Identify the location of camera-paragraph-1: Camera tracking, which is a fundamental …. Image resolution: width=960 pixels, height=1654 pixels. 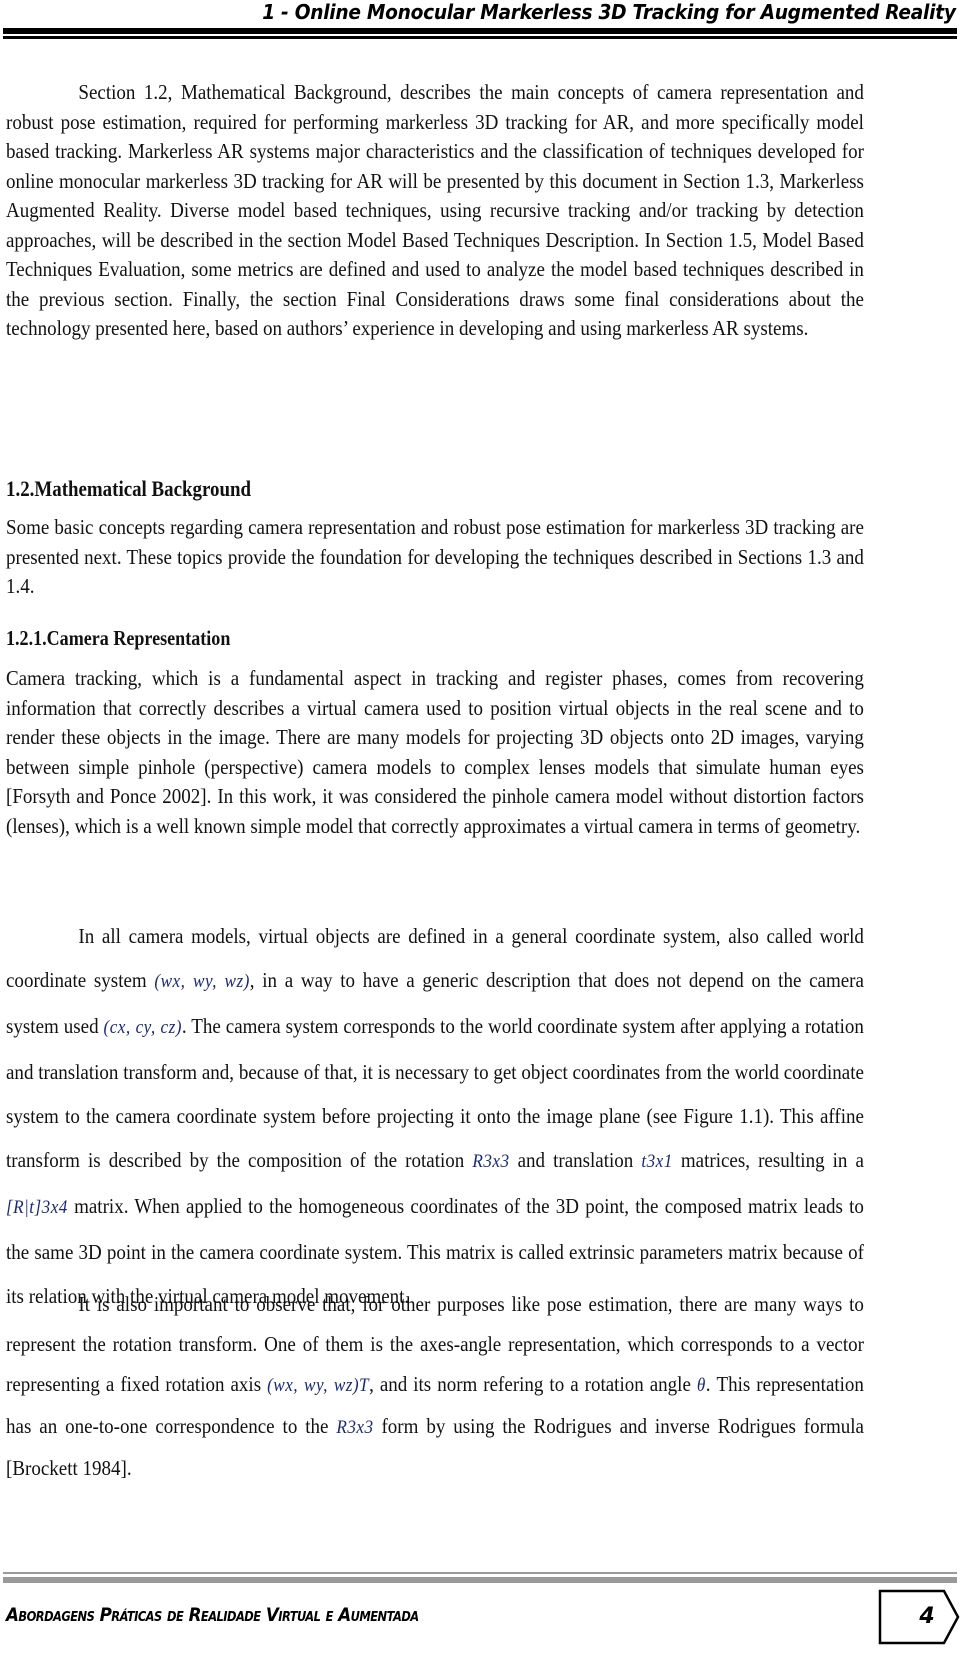
(435, 752).